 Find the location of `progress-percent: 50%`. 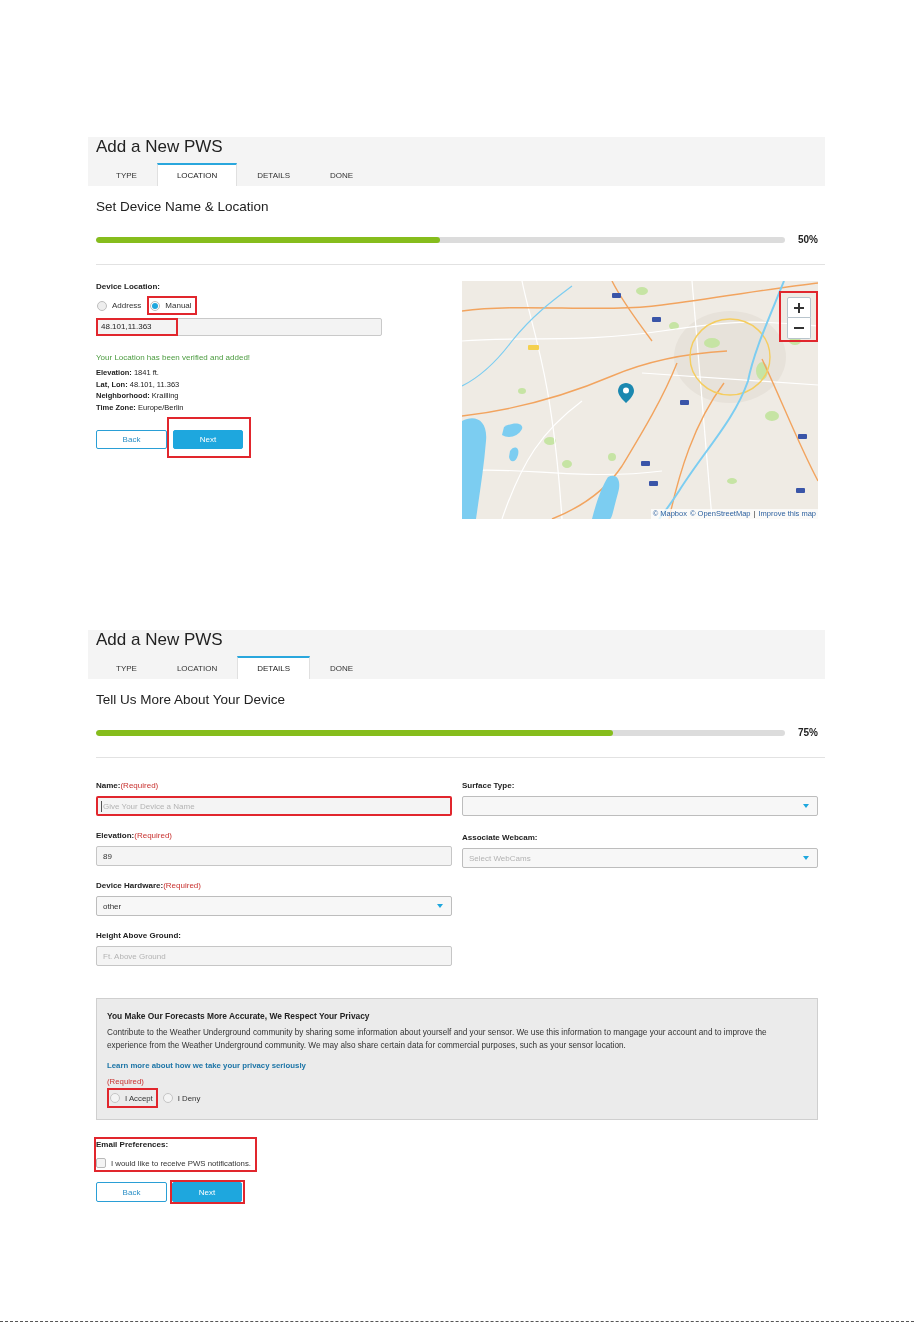

progress-percent: 50% is located at coordinates (808, 240).